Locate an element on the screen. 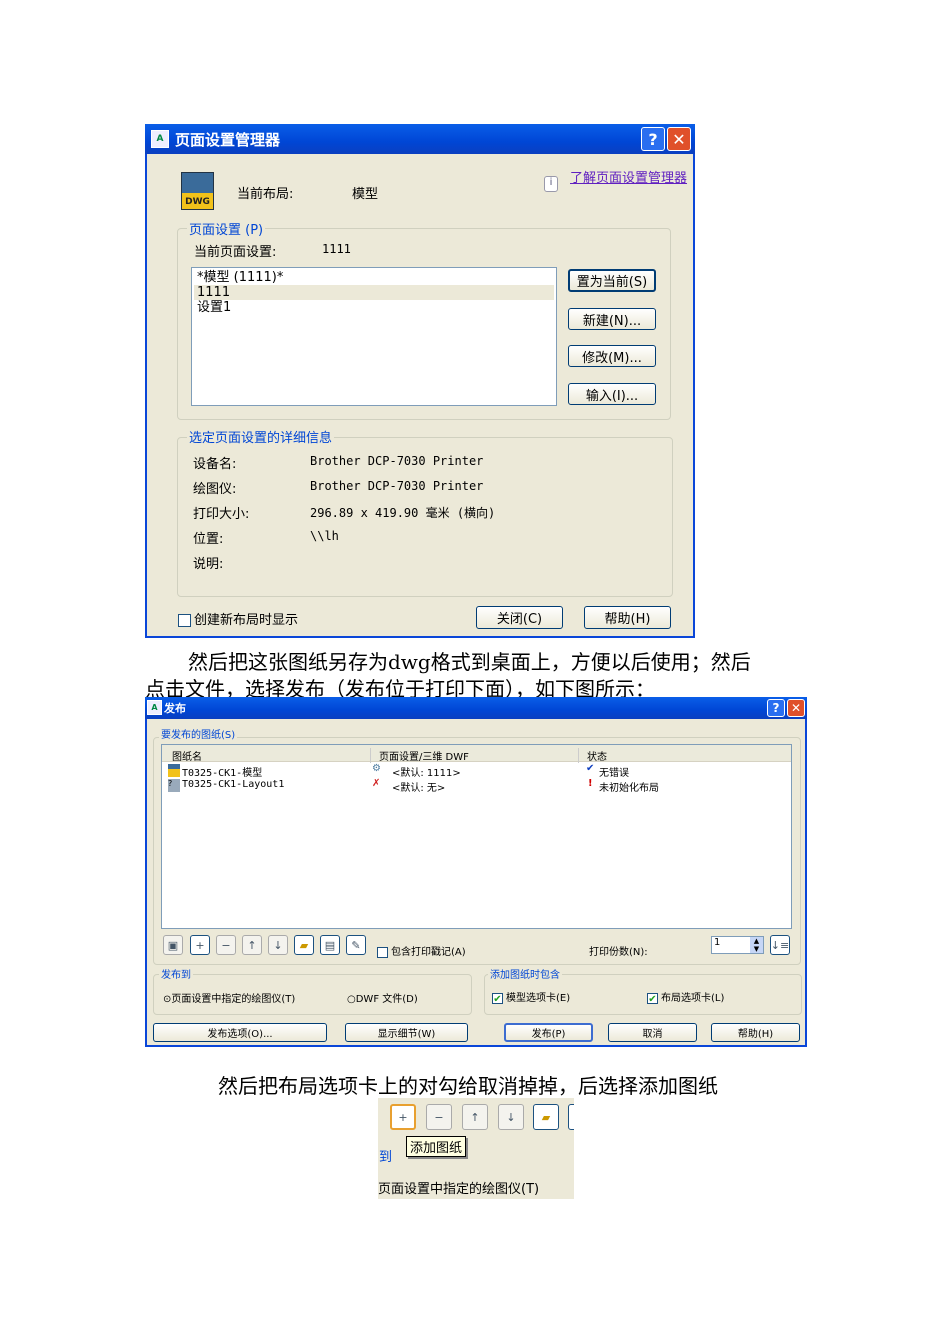  detail-value: 296.89 x 419.90 毫米 (横向) is located at coordinates (403, 513).